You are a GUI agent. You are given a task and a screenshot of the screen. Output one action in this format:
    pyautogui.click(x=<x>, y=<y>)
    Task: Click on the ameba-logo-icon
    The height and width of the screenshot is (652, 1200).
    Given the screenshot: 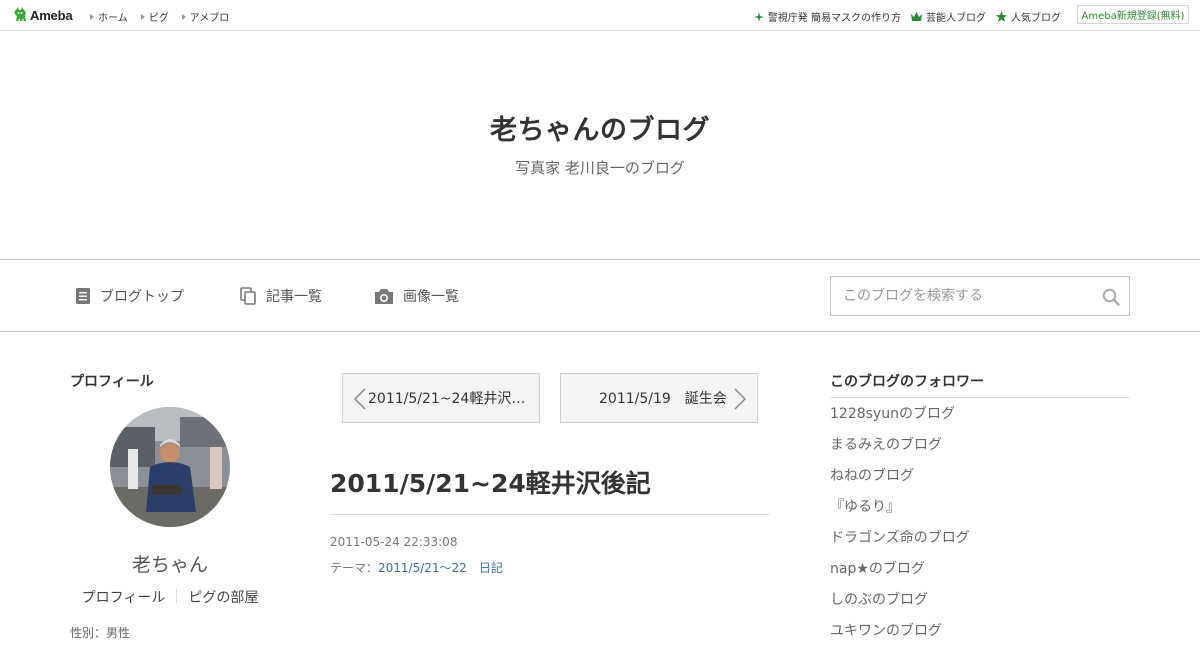 What is the action you would take?
    pyautogui.click(x=20, y=13)
    